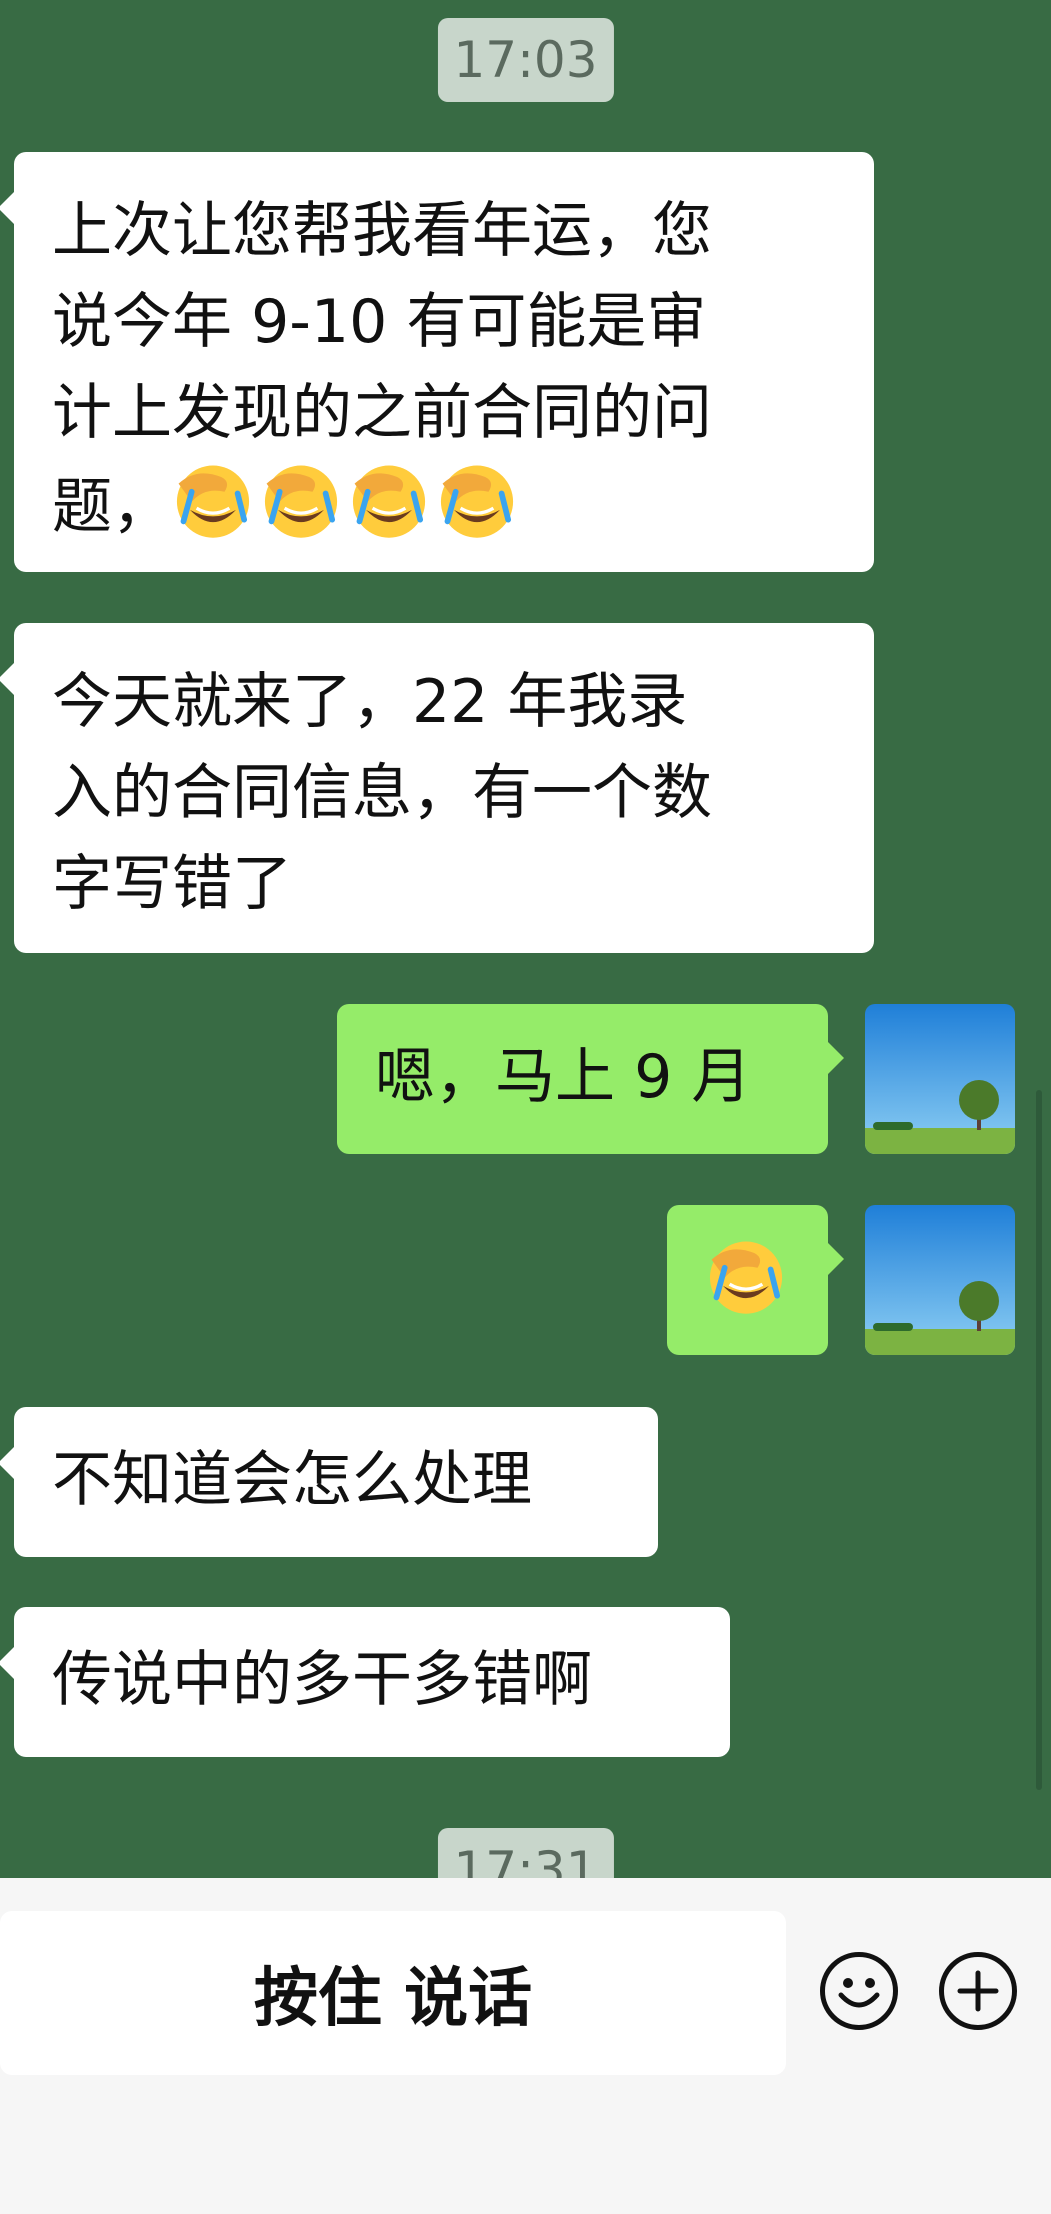 This screenshot has height=2214, width=1051. What do you see at coordinates (382, 793) in the screenshot?
I see `message-line: 入的合同信息，有一个数` at bounding box center [382, 793].